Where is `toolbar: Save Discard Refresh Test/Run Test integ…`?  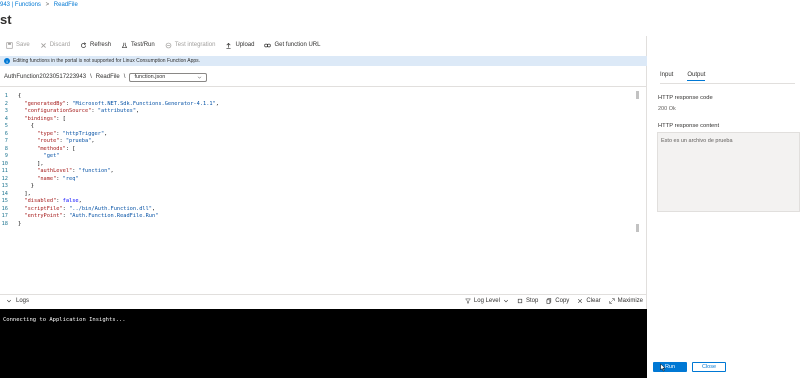
toolbar: Save Discard Refresh Test/Run Test integ… is located at coordinates (323, 45).